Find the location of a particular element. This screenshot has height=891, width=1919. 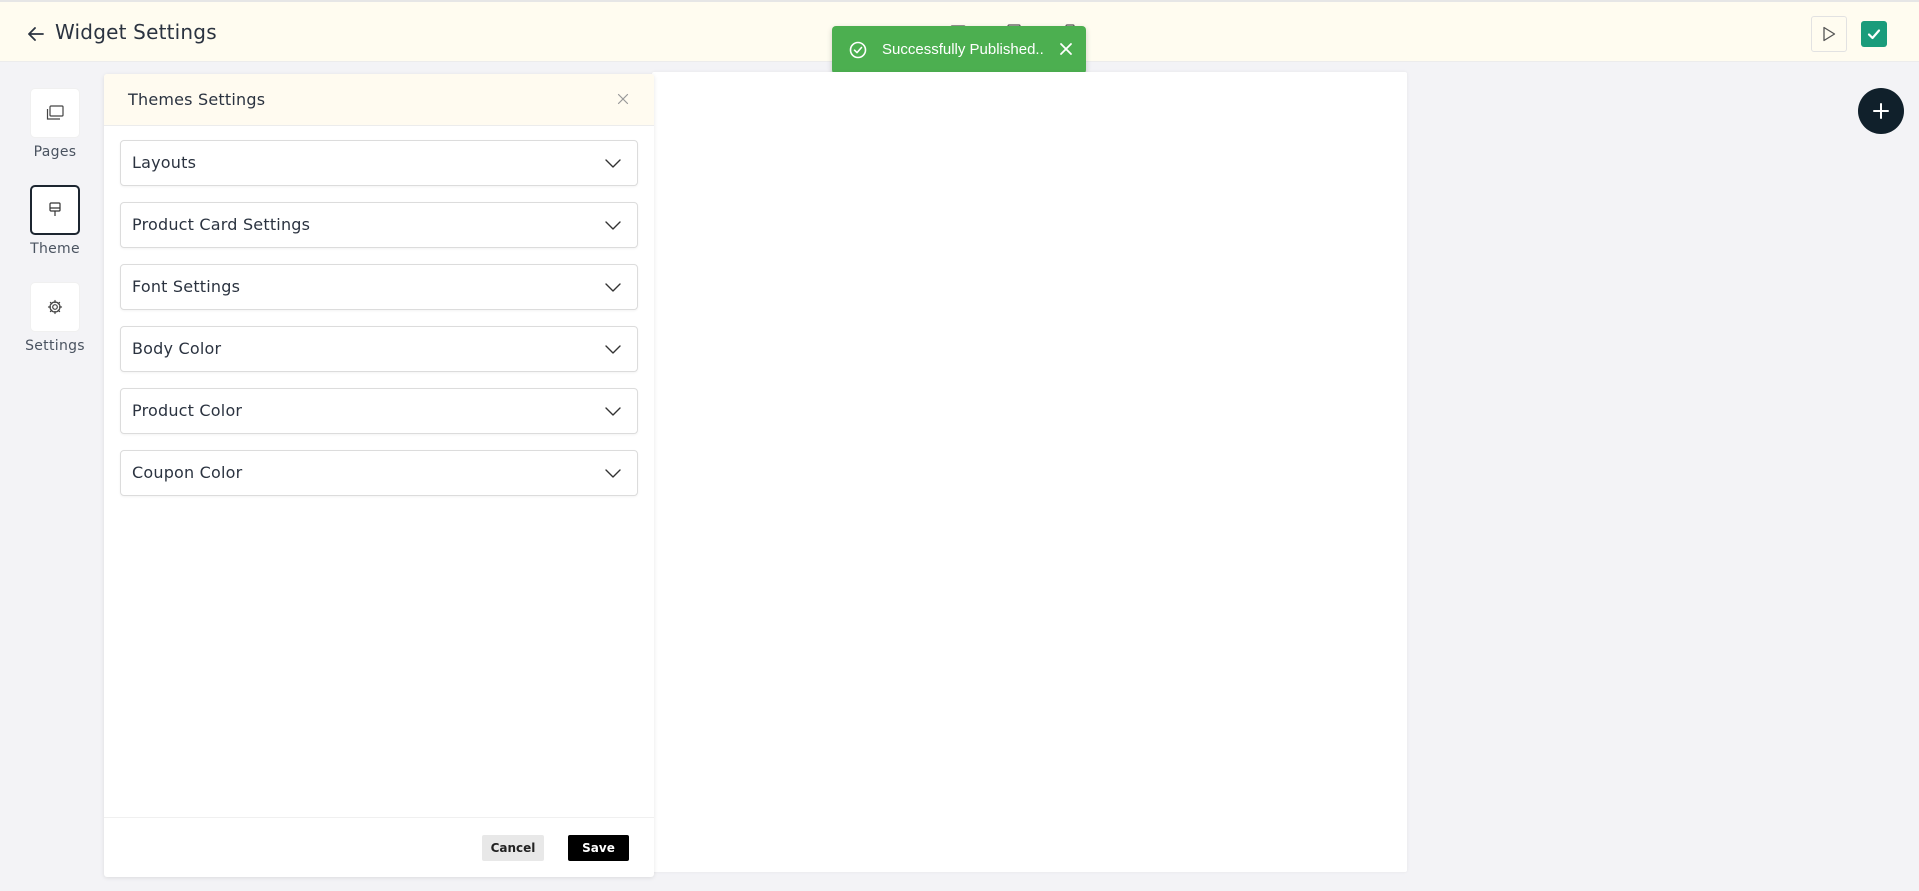

panel-header: Themes Settings is located at coordinates (379, 100).